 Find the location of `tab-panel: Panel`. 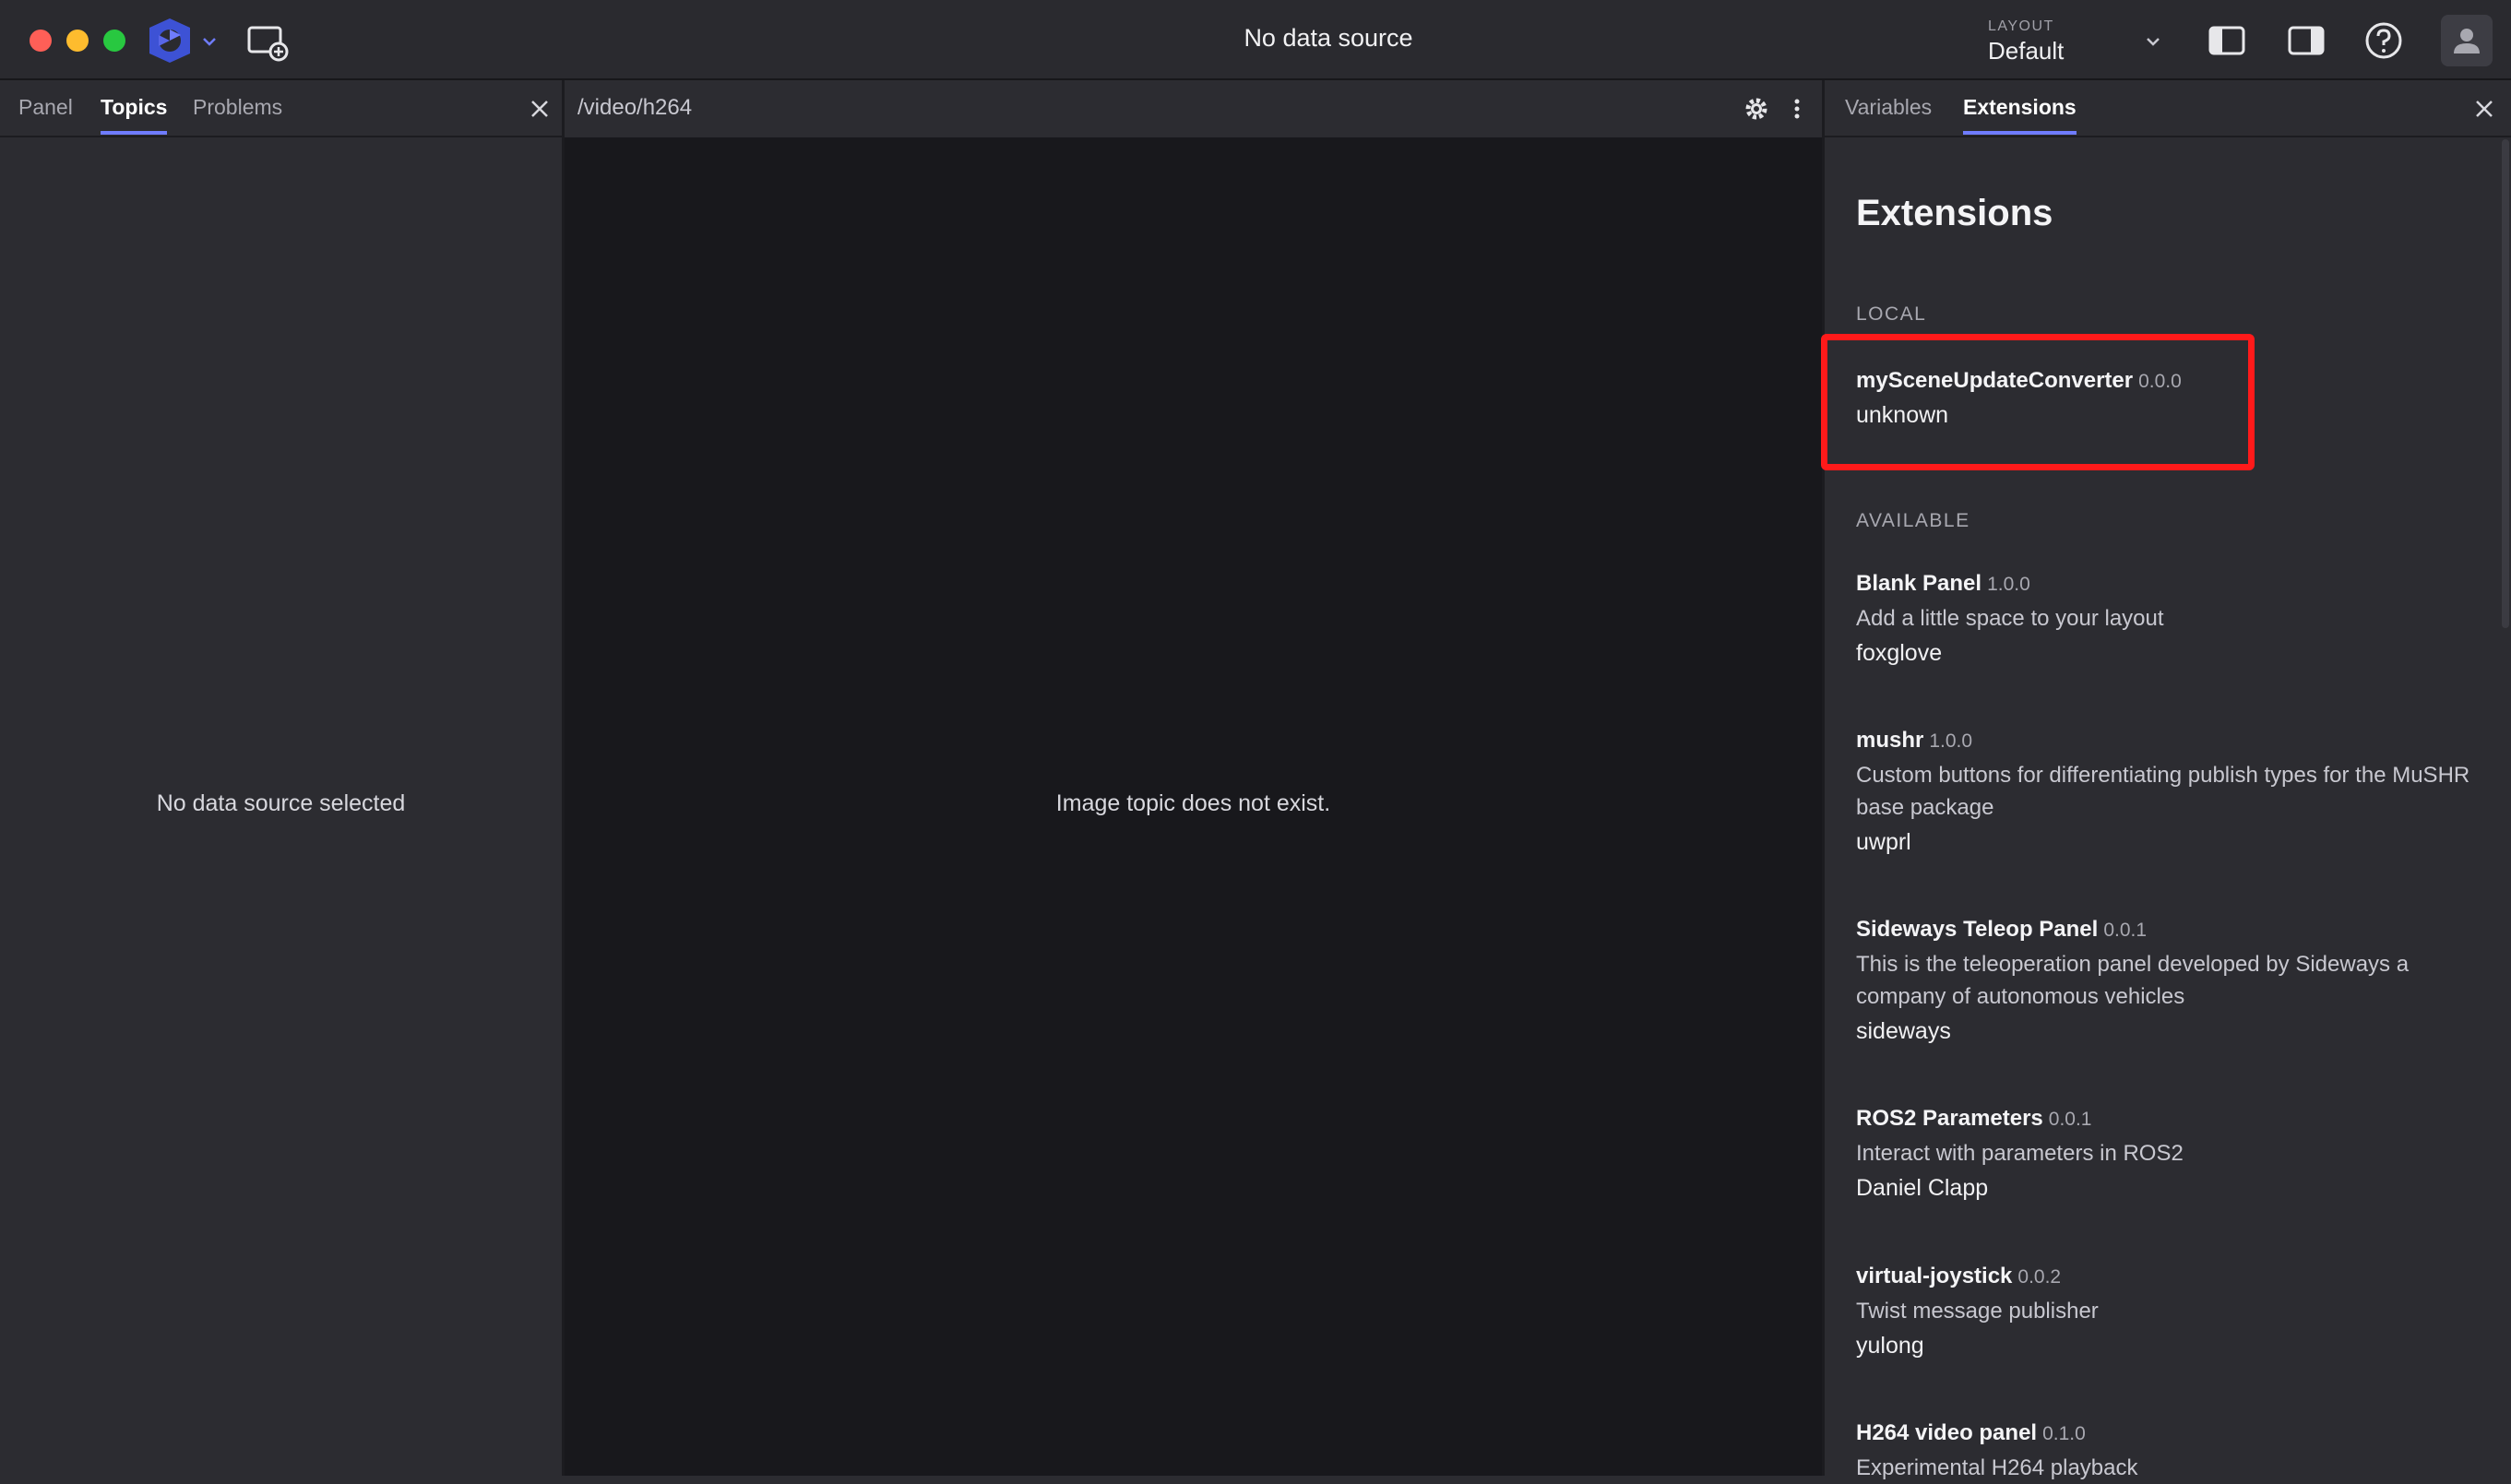

tab-panel: Panel is located at coordinates (45, 114).